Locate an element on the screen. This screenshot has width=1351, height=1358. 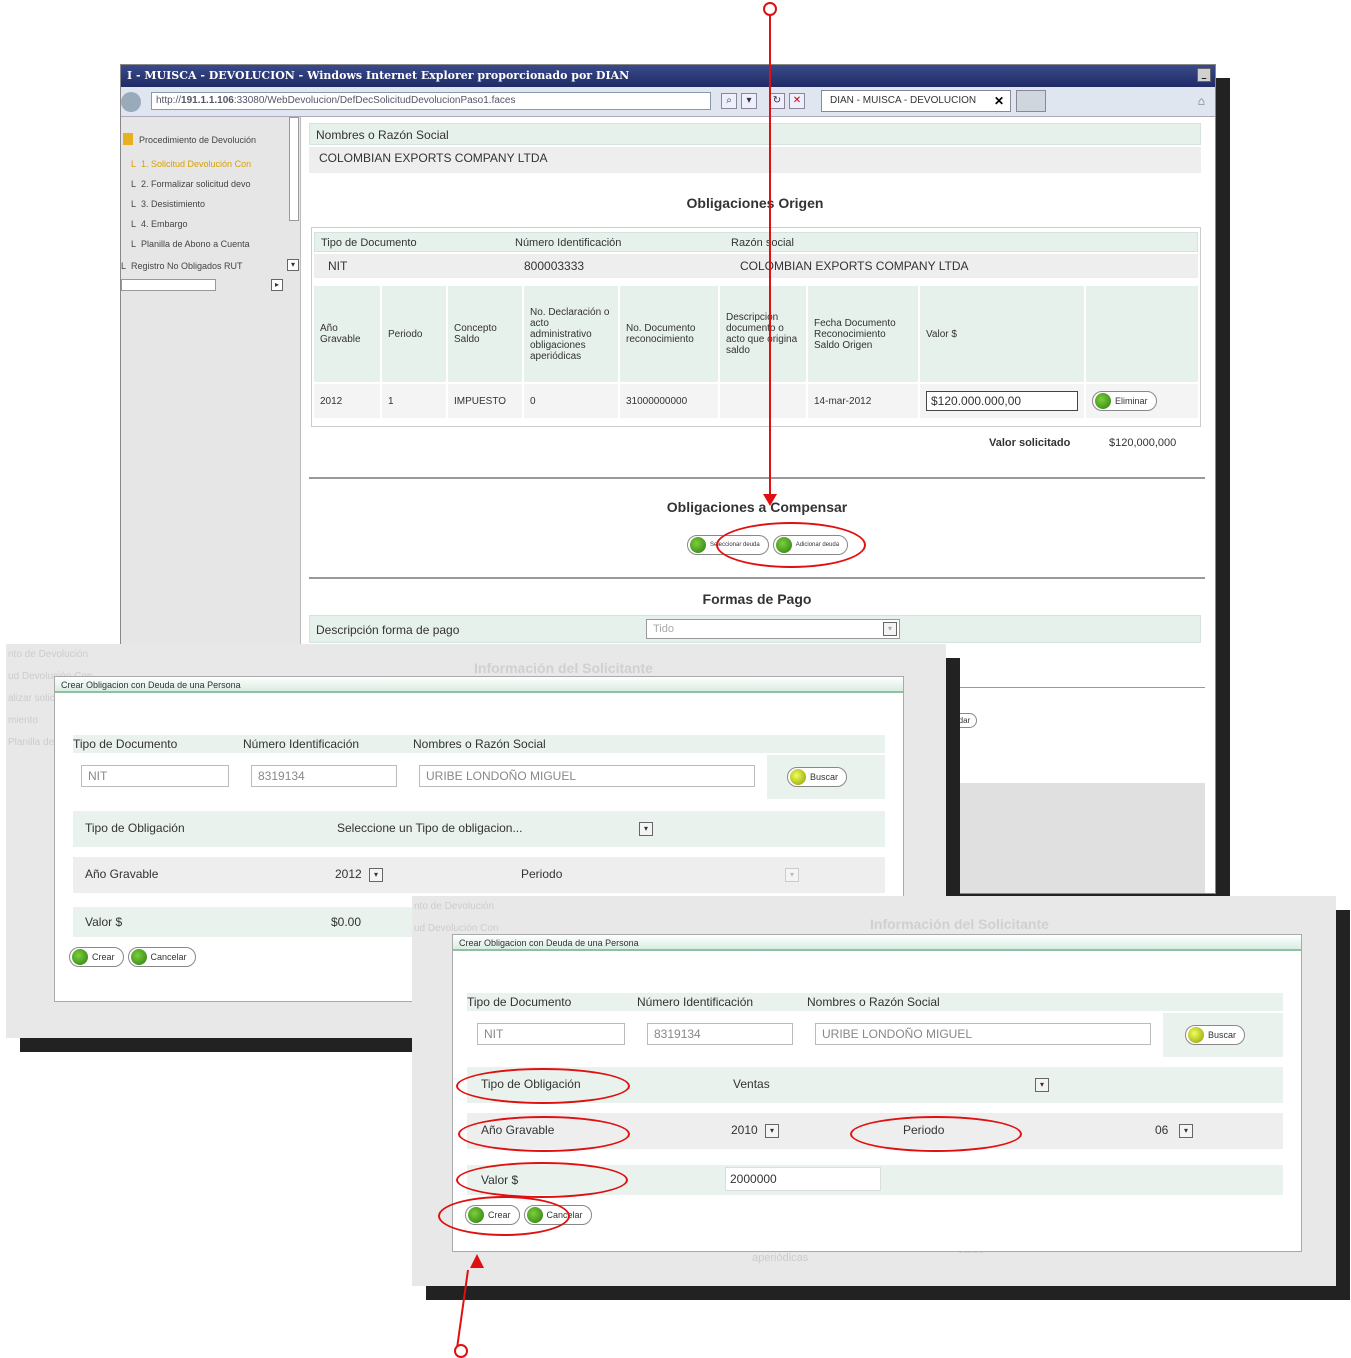
nombres-label: Nombres o Razón Social is located at coordinates (755, 134).